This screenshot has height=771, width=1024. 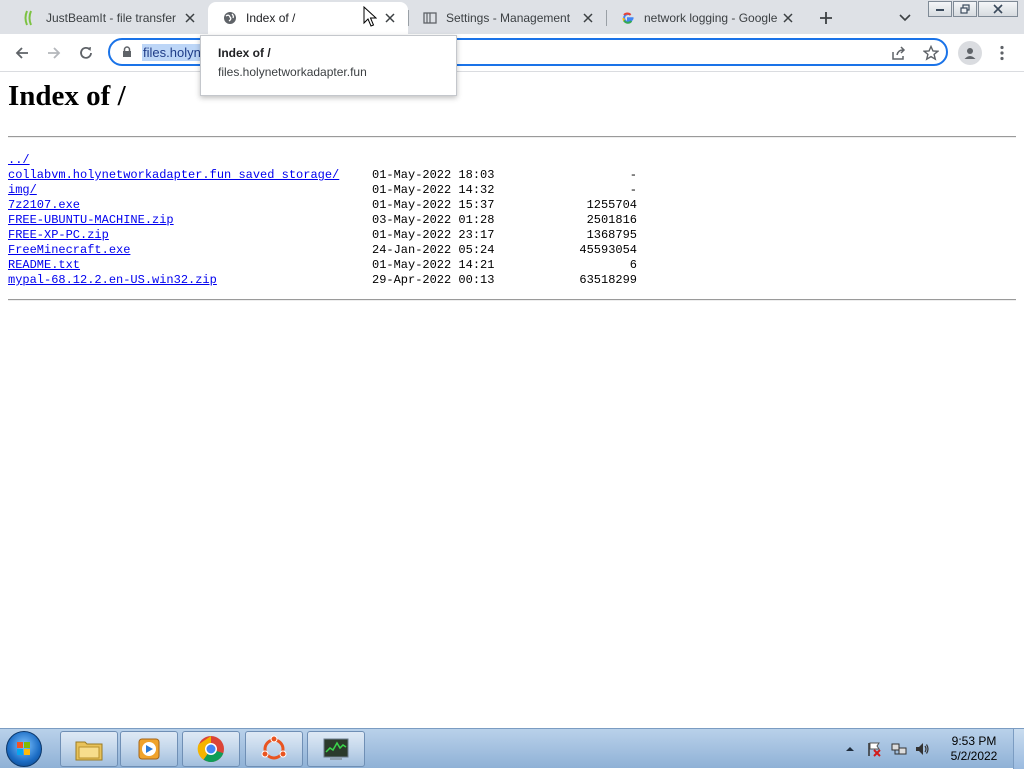 What do you see at coordinates (433, 280) in the screenshot?
I see `file-date: 29-Apr-2022 00:13` at bounding box center [433, 280].